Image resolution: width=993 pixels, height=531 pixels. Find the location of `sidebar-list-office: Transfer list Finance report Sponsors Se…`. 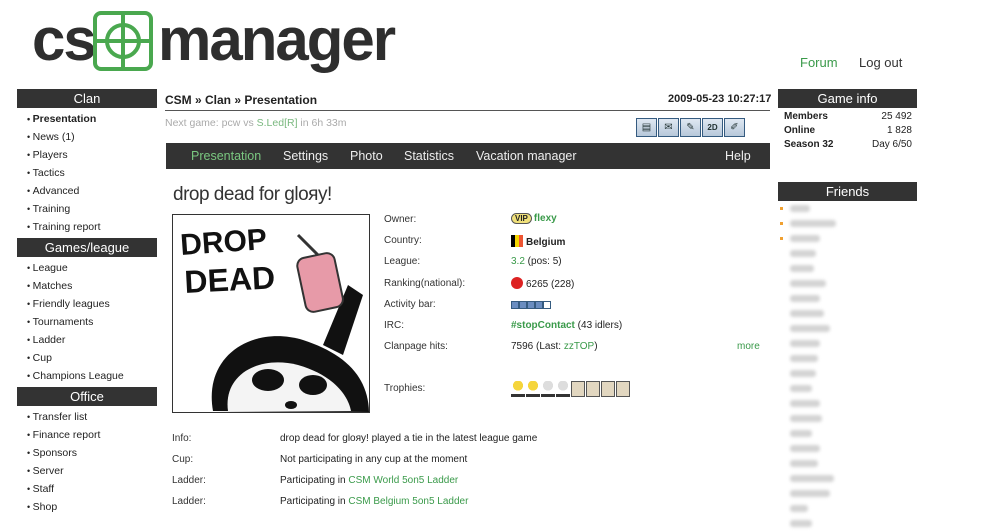

sidebar-list-office: Transfer list Finance report Sponsors Se… is located at coordinates (87, 462).